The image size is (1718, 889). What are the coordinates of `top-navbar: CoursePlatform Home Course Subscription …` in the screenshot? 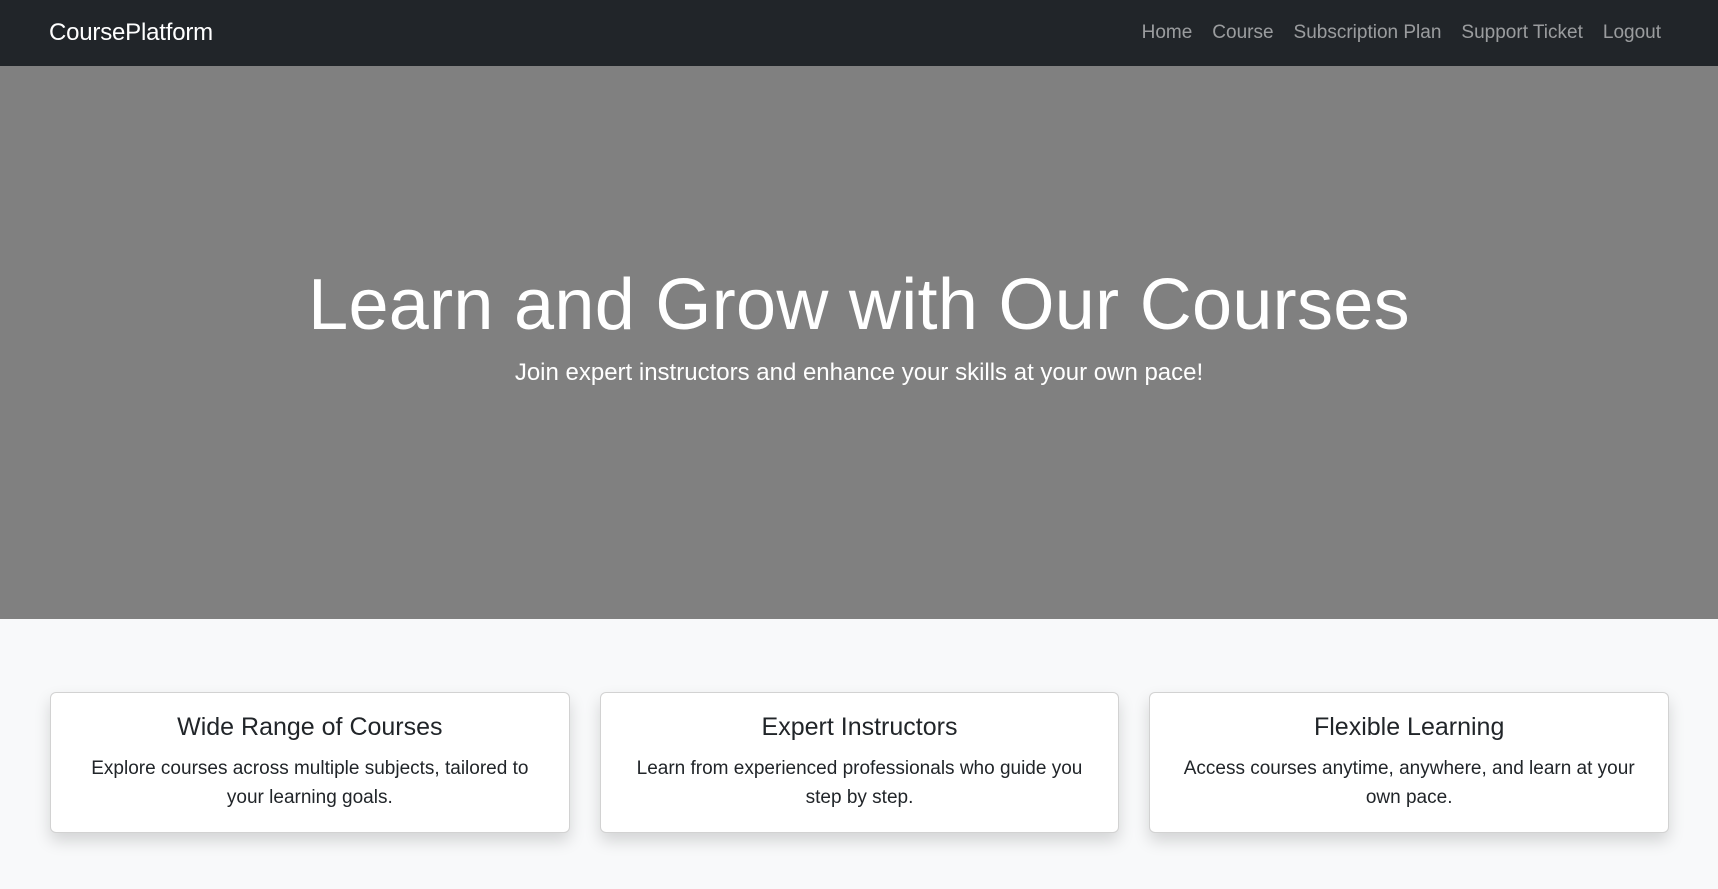 It's located at (859, 33).